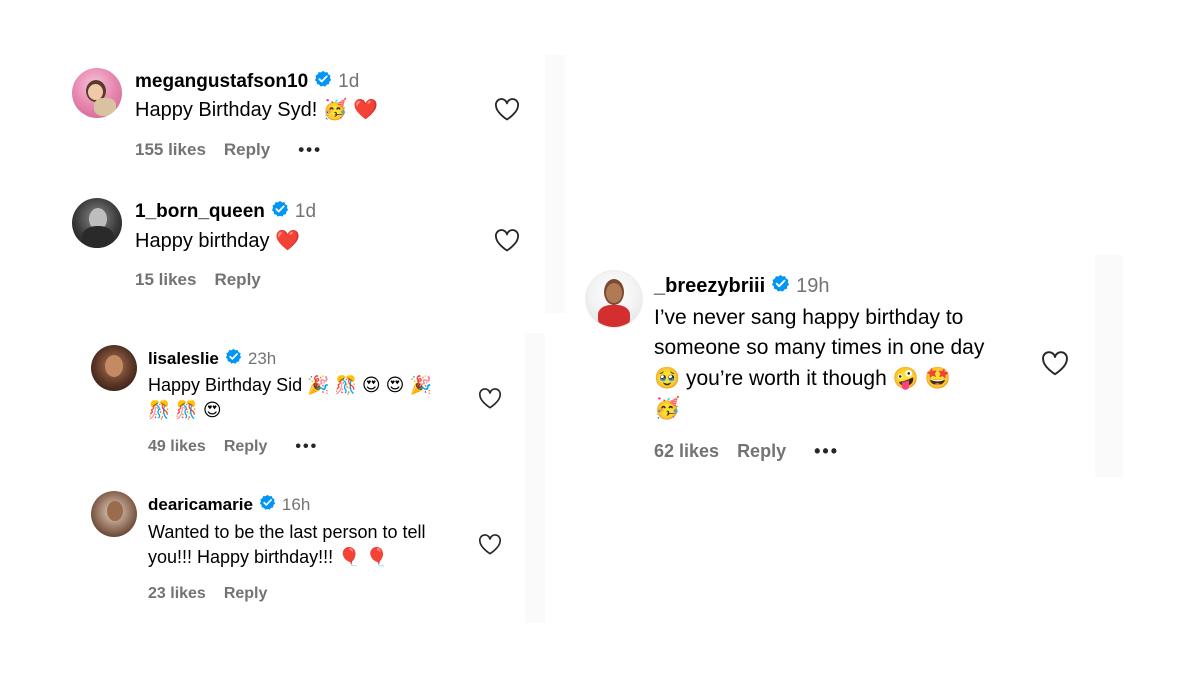 The width and height of the screenshot is (1200, 700). Describe the element at coordinates (813, 286) in the screenshot. I see `comment-timestamp: 19h` at that location.